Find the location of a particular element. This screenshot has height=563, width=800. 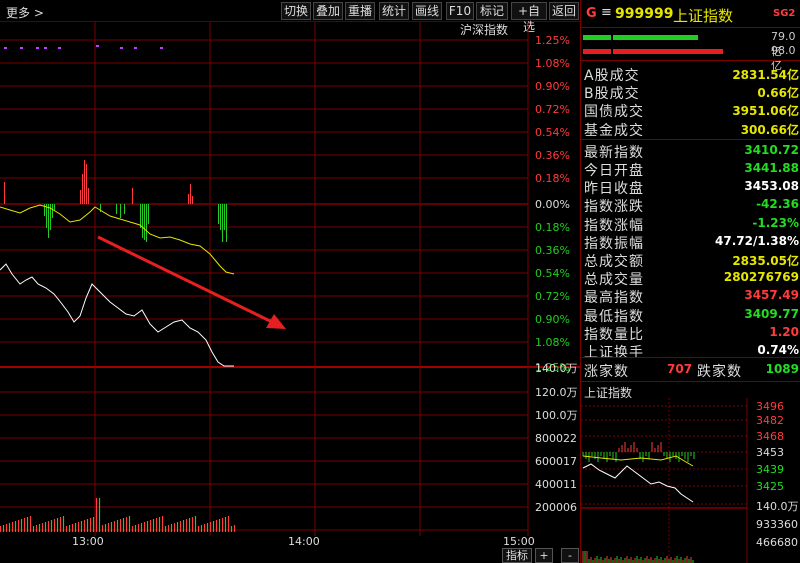

quote-row: A股成交 2831.54亿 is located at coordinates (690, 74).